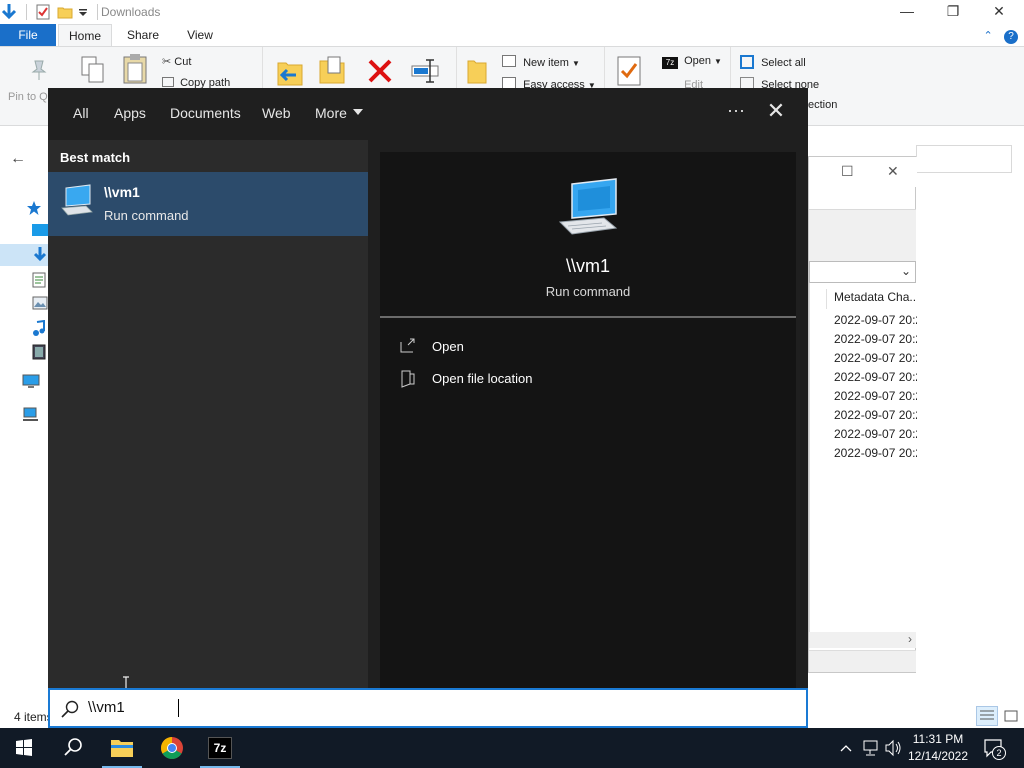 The height and width of the screenshot is (768, 1024). Describe the element at coordinates (747, 62) in the screenshot. I see `select-all-icon` at that location.